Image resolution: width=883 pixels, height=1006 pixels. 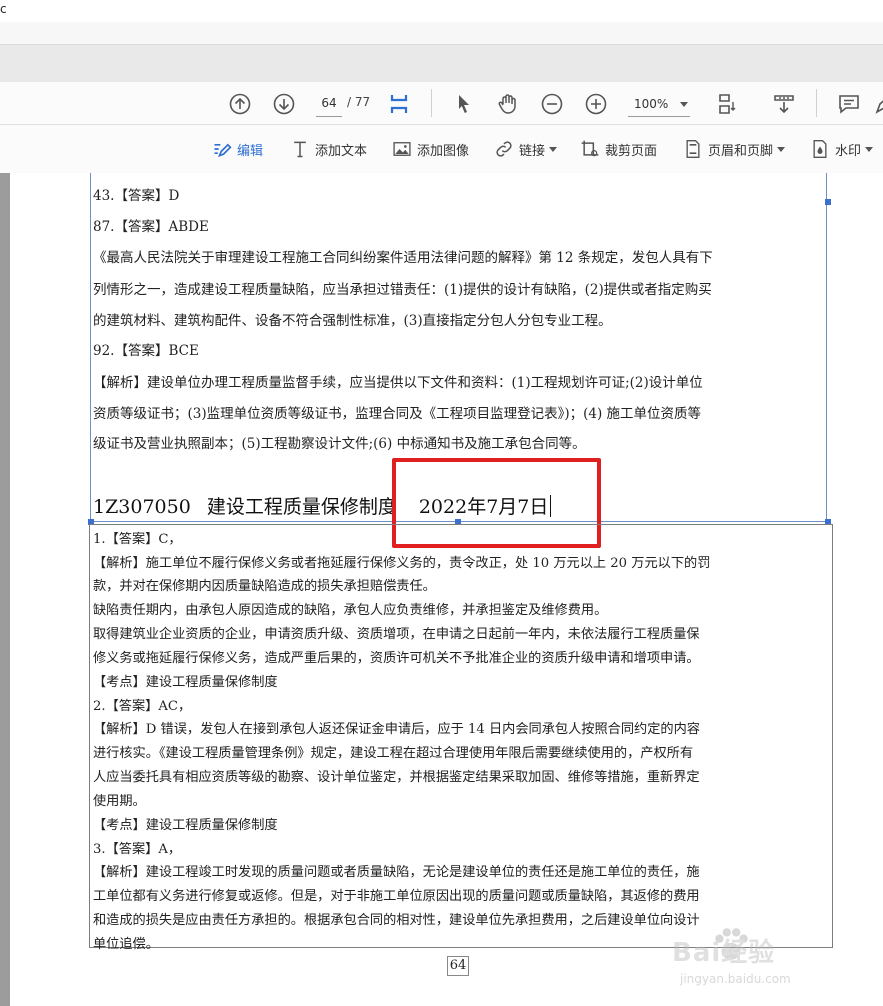 I want to click on image-icon, so click(x=402, y=149).